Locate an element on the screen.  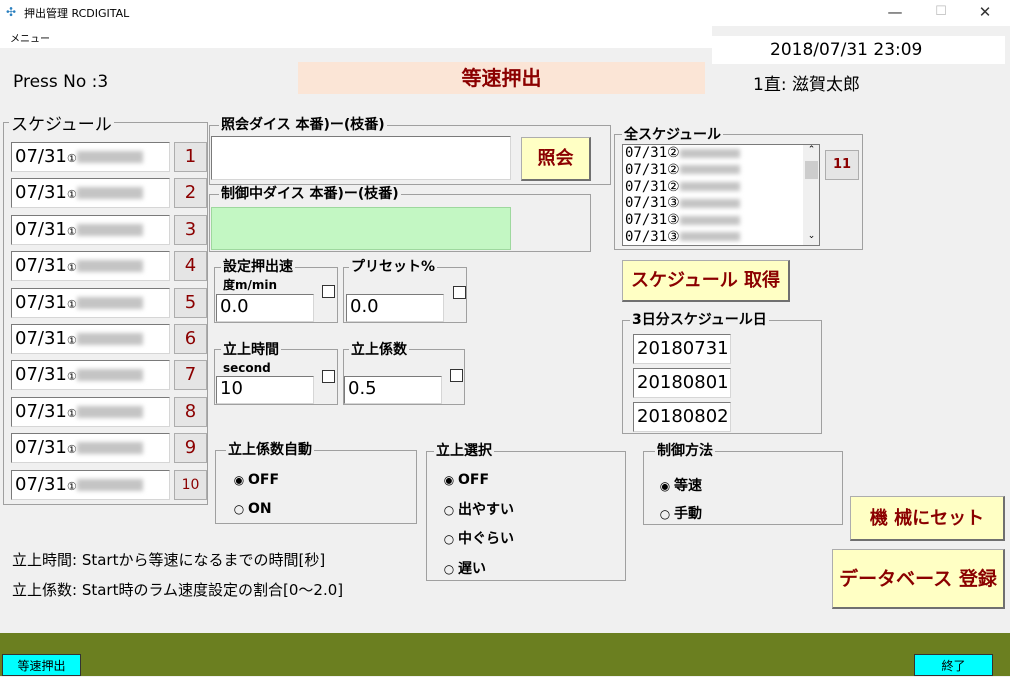
schedule-select-button: 5 is located at coordinates (190, 302).